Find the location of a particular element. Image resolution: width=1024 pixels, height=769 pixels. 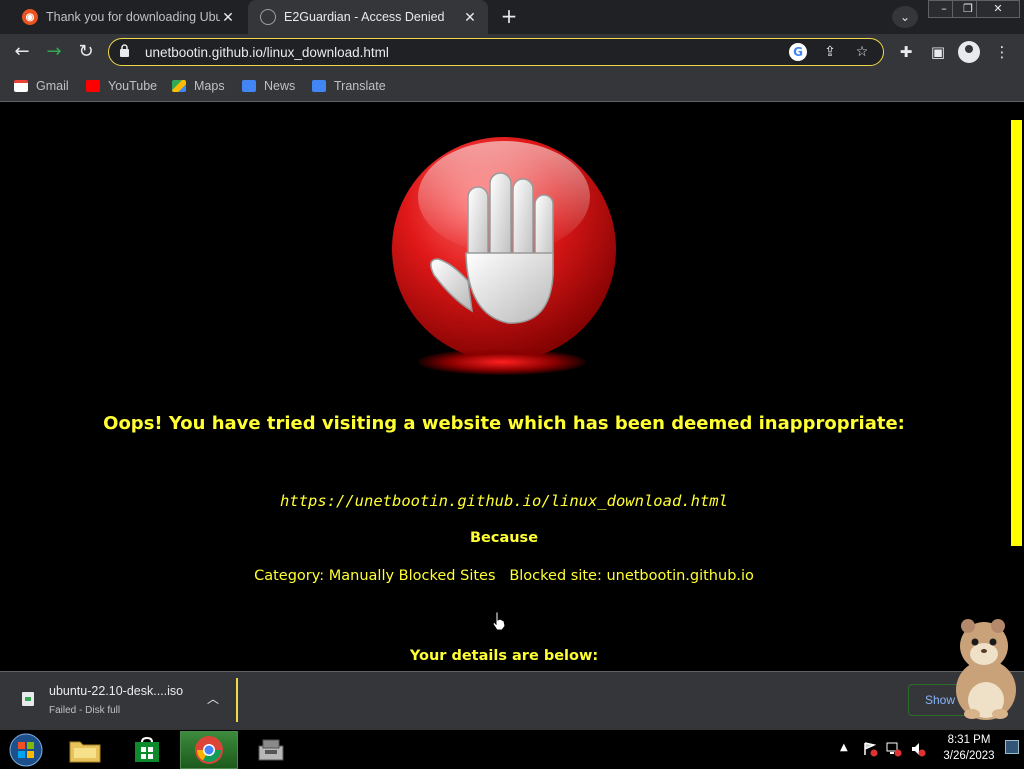

share-icon: ⇪ is located at coordinates (830, 52).